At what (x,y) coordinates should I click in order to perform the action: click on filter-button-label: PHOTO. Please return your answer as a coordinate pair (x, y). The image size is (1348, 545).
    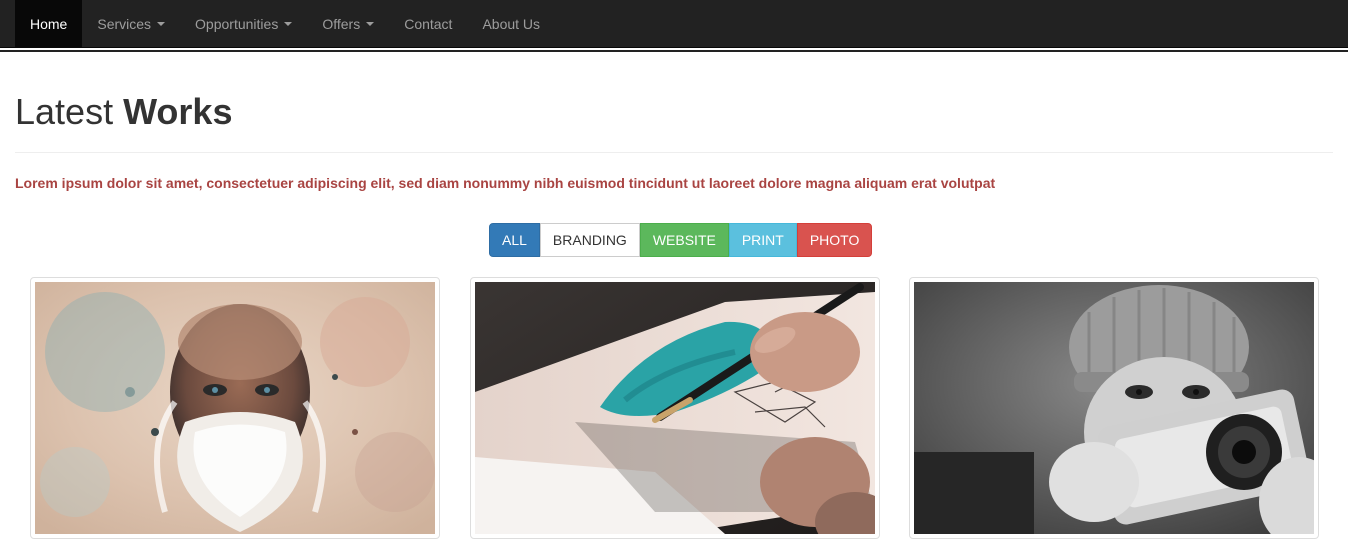
    Looking at the image, I should click on (834, 240).